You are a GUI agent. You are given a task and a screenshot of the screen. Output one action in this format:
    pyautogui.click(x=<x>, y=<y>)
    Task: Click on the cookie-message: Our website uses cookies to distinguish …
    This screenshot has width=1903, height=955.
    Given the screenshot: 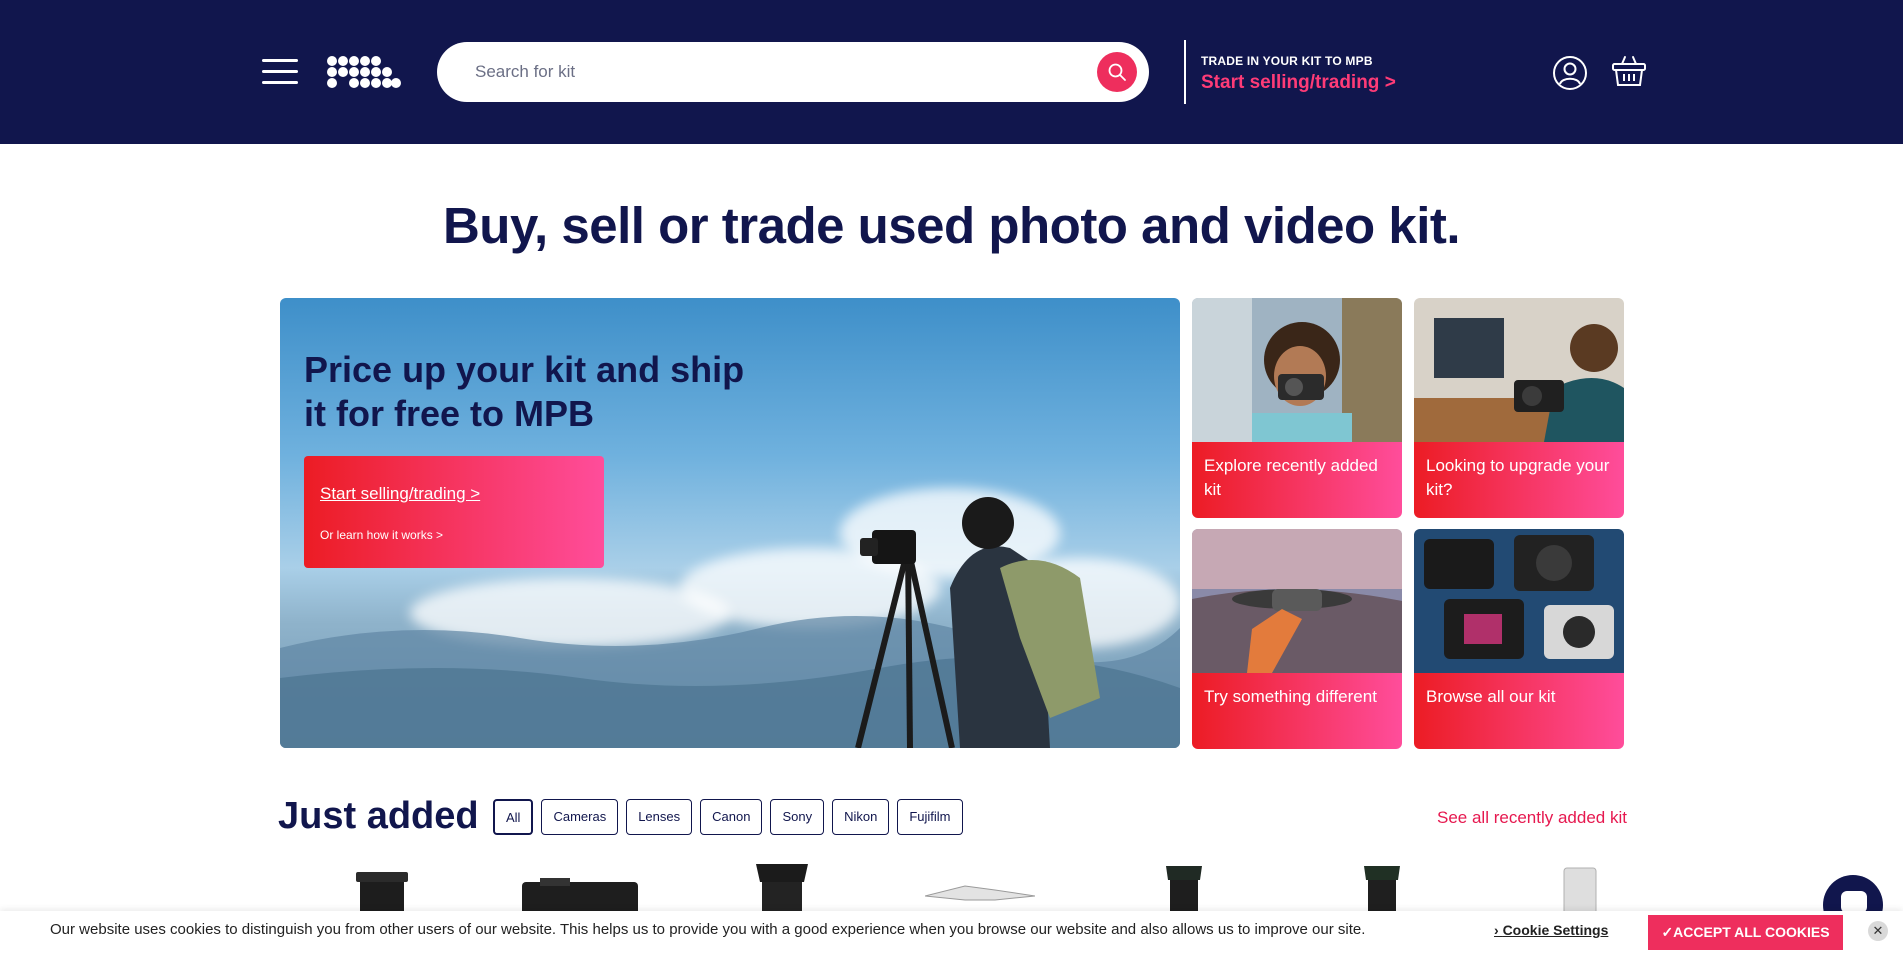 What is the action you would take?
    pyautogui.click(x=708, y=929)
    